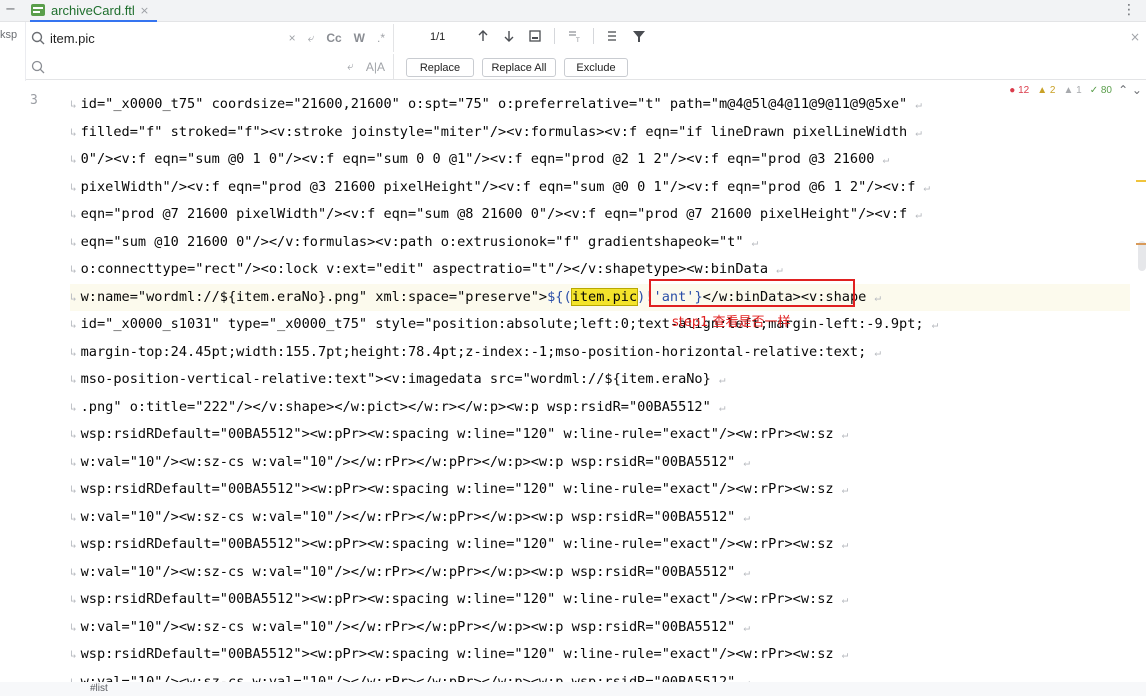  I want to click on scroll-thumb, so click(1142, 256).